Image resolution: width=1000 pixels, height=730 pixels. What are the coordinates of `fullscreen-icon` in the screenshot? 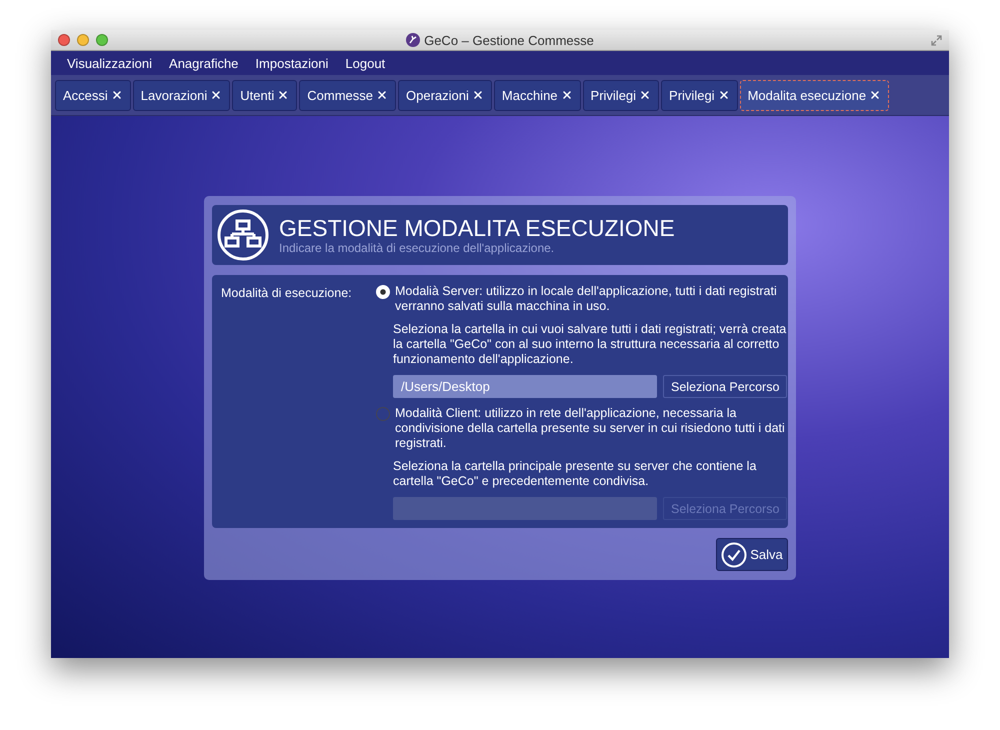 It's located at (936, 40).